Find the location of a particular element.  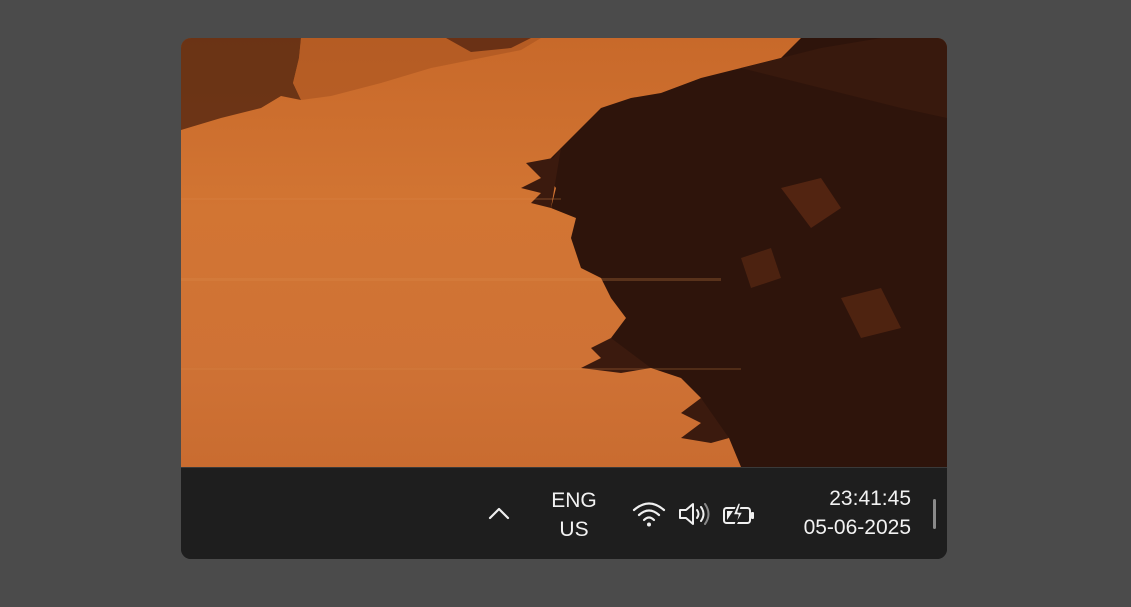

show-hidden-icons-button is located at coordinates (499, 515).